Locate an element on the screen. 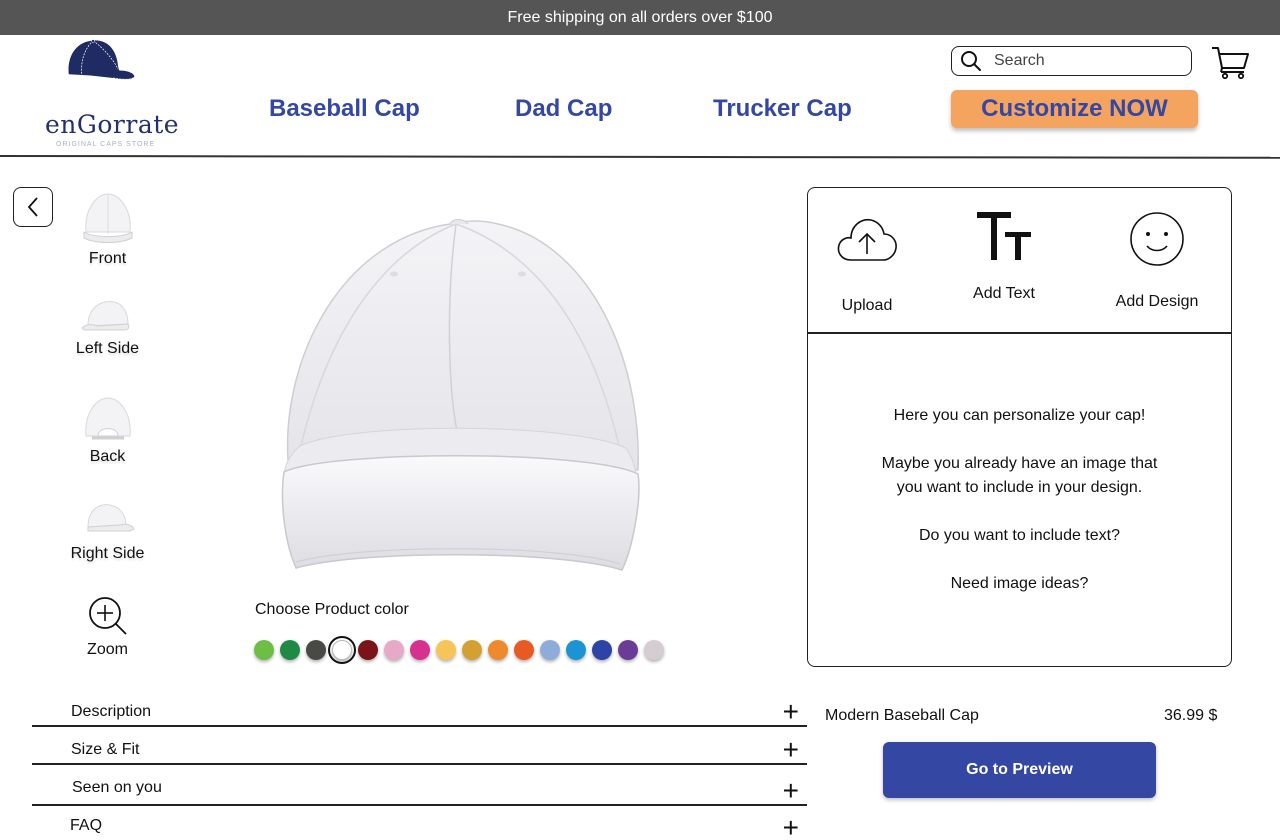 Image resolution: width=1280 pixels, height=840 pixels. promo-banner: Free shipping on all orders over $100 is located at coordinates (640, 17).